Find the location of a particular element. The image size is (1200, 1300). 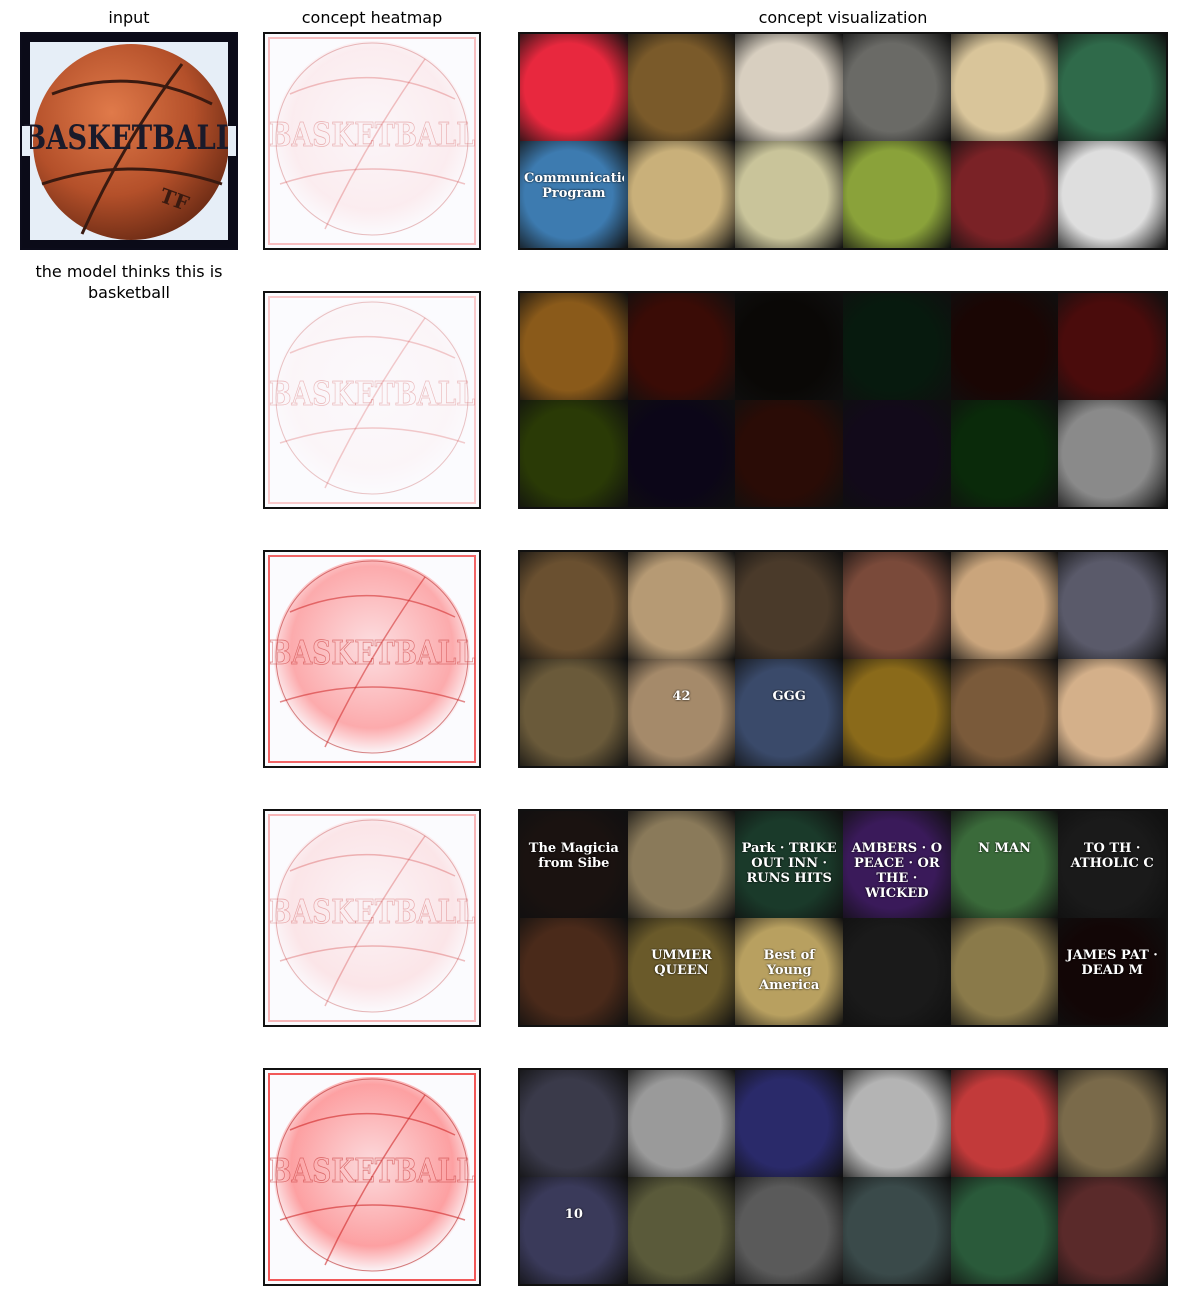

tile-text: UMMER QUEEN is located at coordinates (681, 963).